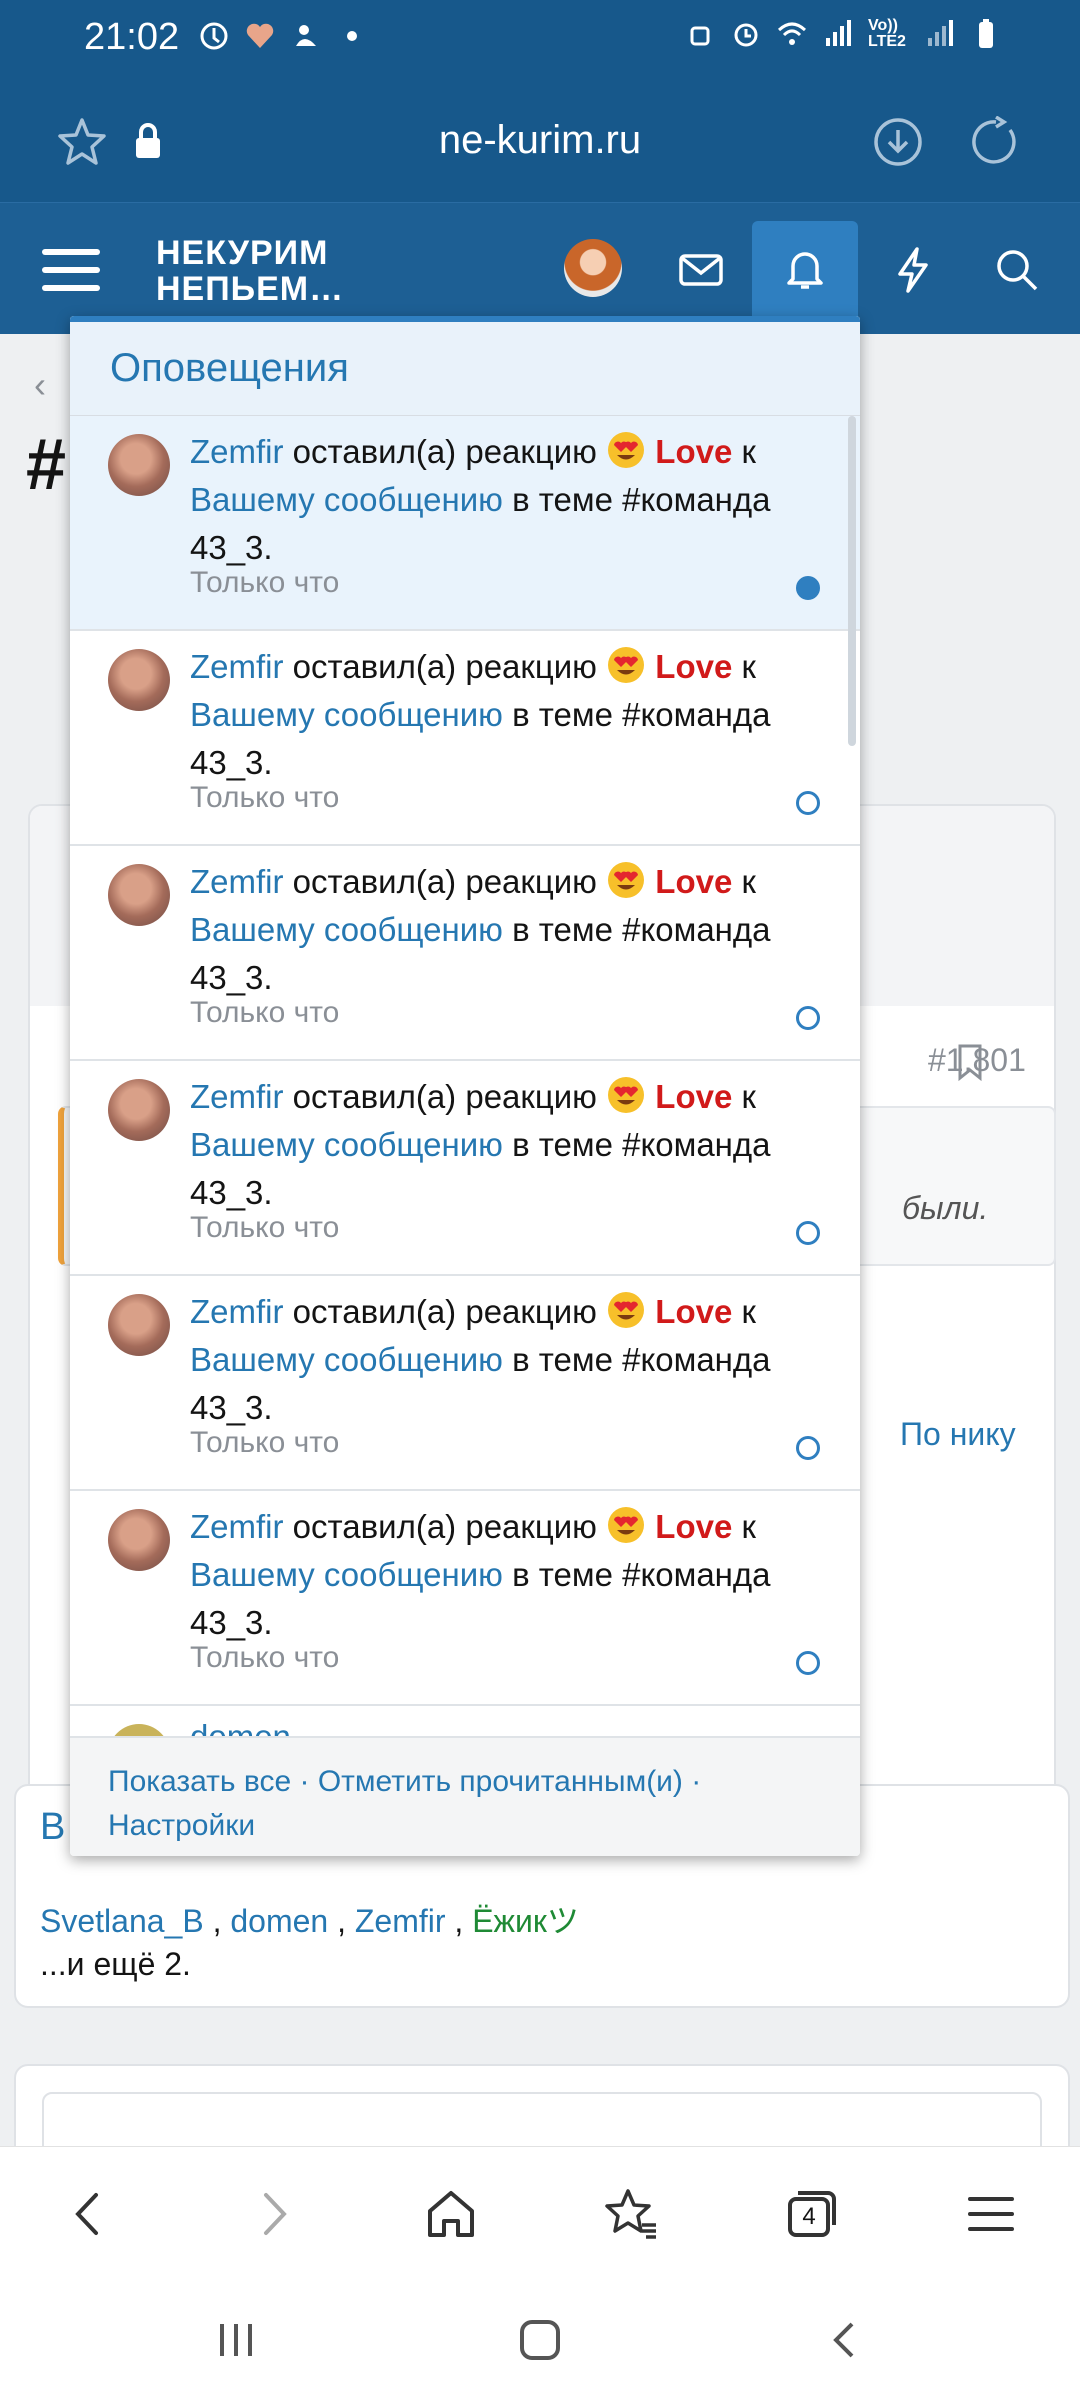 Image resolution: width=1080 pixels, height=2400 pixels. What do you see at coordinates (279, 1921) in the screenshot?
I see `viewer-link: domen` at bounding box center [279, 1921].